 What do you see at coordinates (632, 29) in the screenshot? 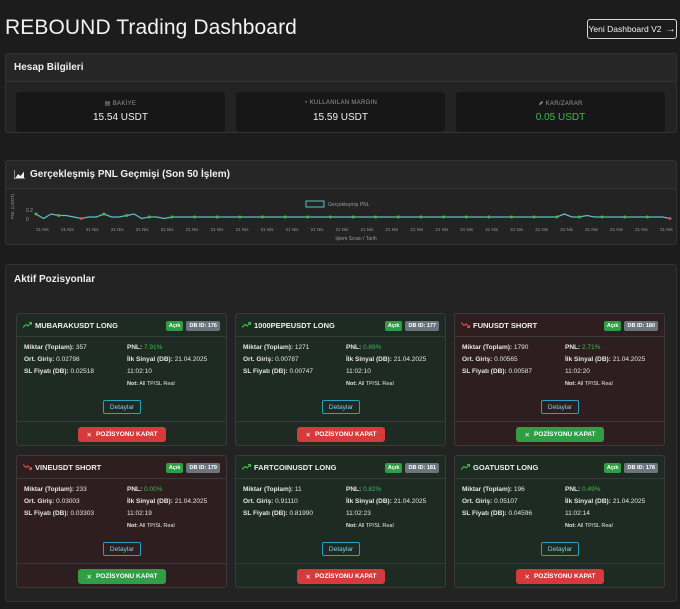
I see `new-dashboard-v2-button: Yeni Dashboard V2 →` at bounding box center [632, 29].